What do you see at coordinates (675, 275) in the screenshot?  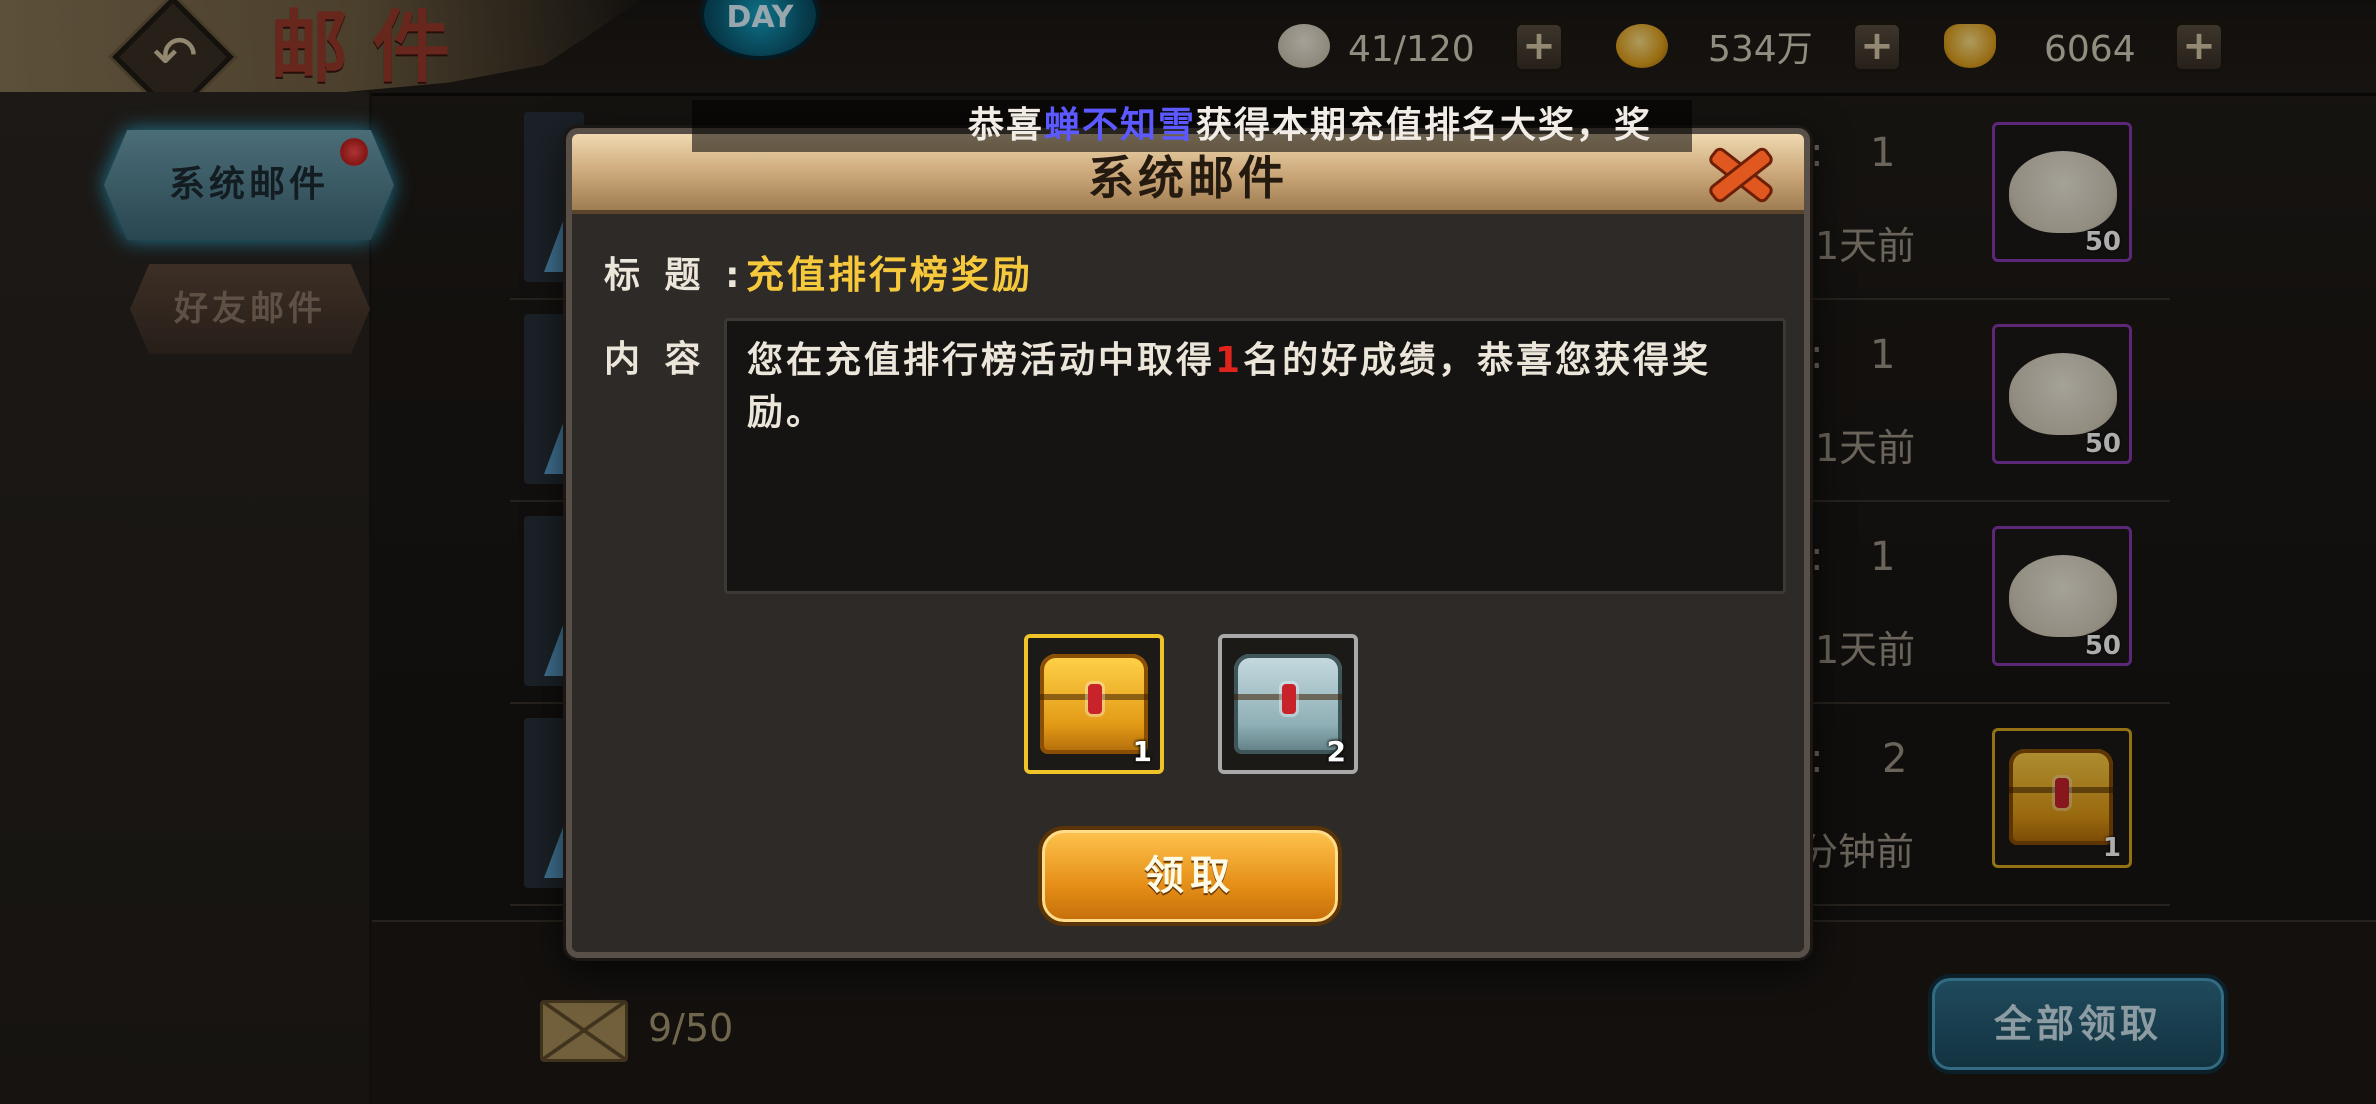 I see `subject-label: 标 题 :` at bounding box center [675, 275].